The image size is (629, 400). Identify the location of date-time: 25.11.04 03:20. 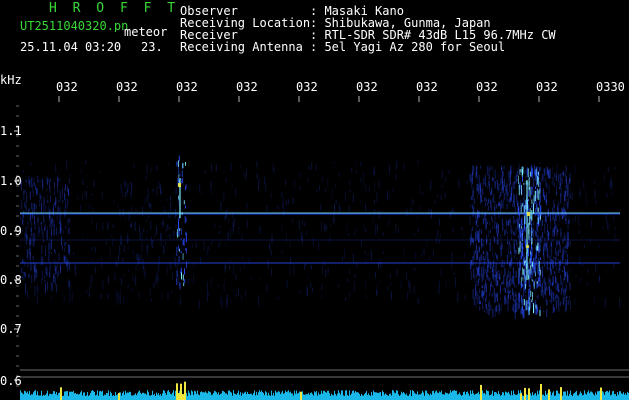
(71, 47).